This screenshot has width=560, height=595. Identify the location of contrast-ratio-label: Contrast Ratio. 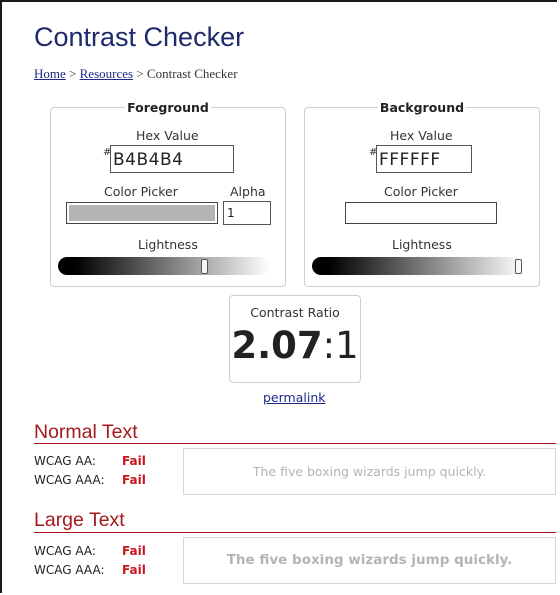
(295, 312).